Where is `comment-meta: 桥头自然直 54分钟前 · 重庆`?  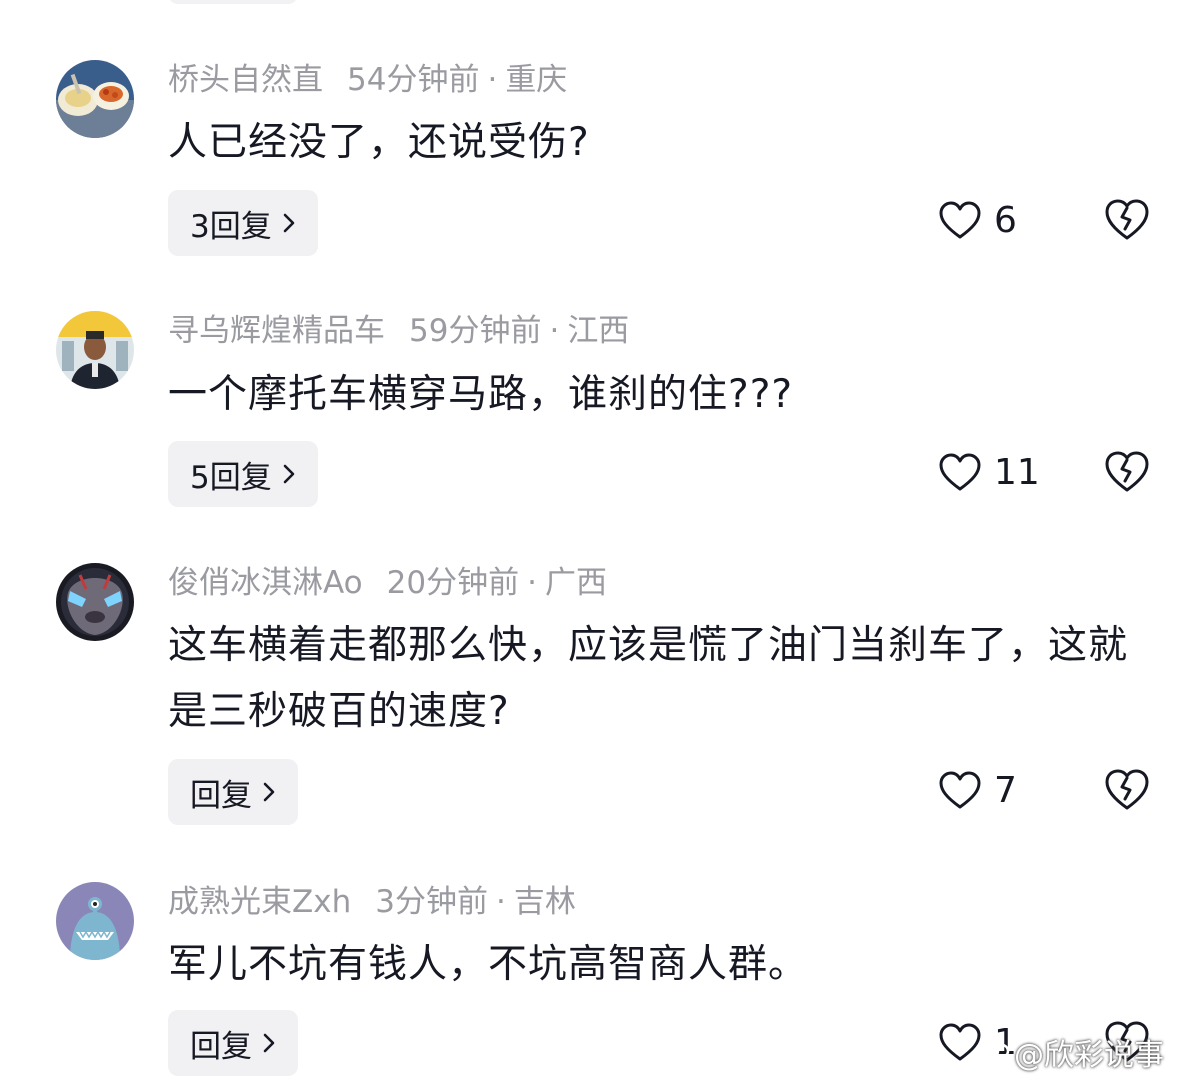 comment-meta: 桥头自然直 54分钟前 · 重庆 is located at coordinates (367, 80).